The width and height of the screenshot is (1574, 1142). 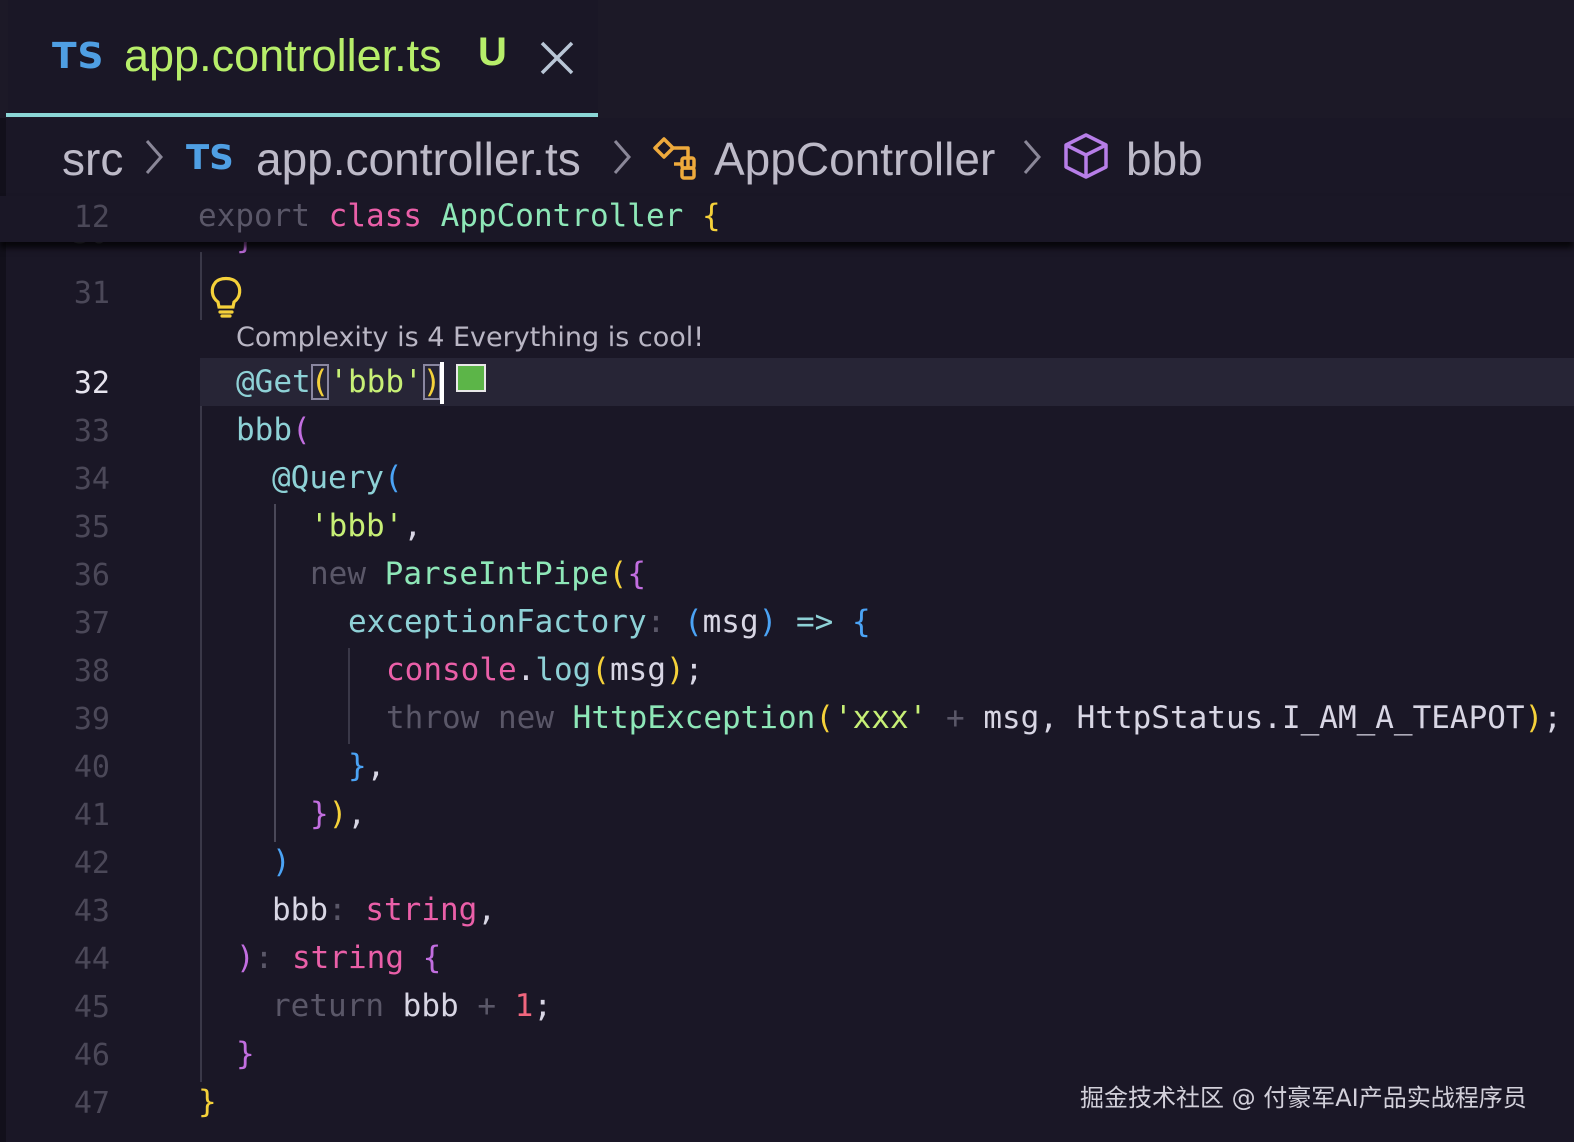 I want to click on line-number: 46, so click(x=91, y=1055).